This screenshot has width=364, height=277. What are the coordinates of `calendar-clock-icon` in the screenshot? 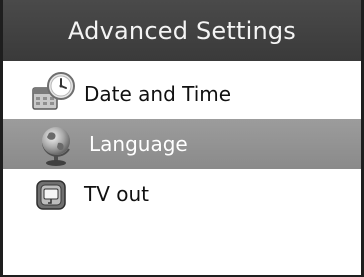 It's located at (52, 96).